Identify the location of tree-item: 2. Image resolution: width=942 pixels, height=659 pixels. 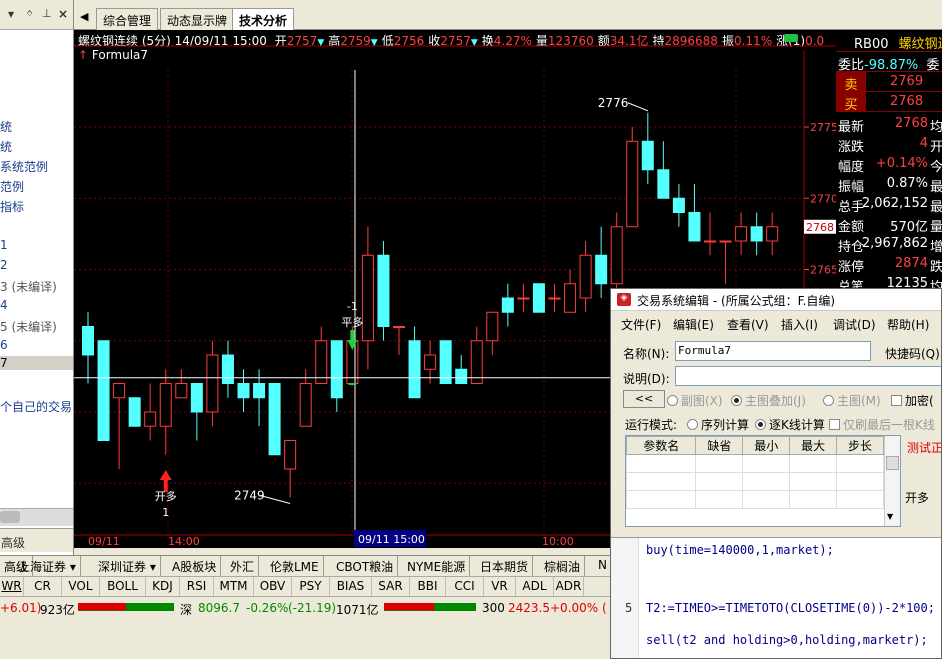
(4, 265).